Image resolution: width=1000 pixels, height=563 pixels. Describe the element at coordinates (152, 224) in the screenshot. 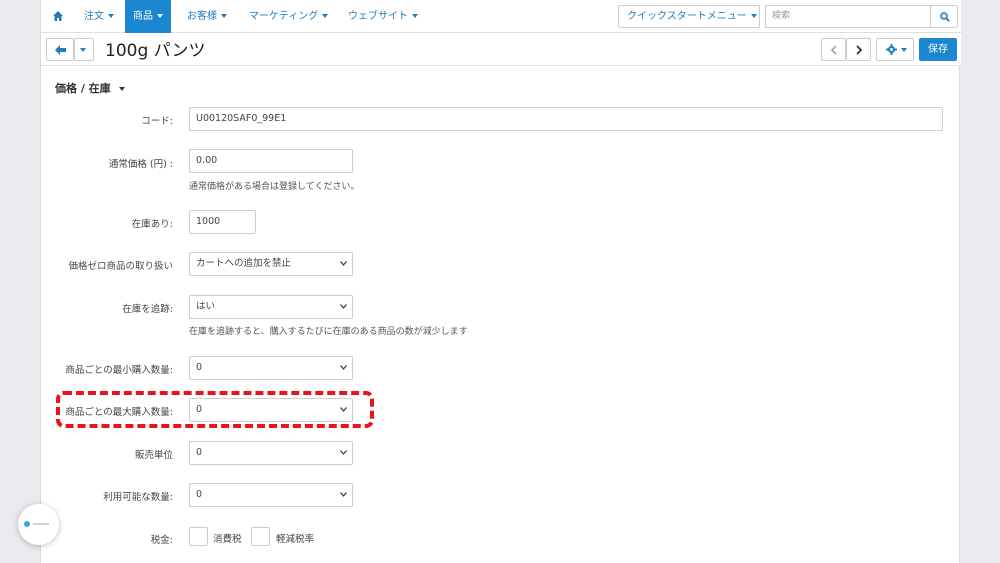

I see `in-stock-label: 在庫あり:` at that location.